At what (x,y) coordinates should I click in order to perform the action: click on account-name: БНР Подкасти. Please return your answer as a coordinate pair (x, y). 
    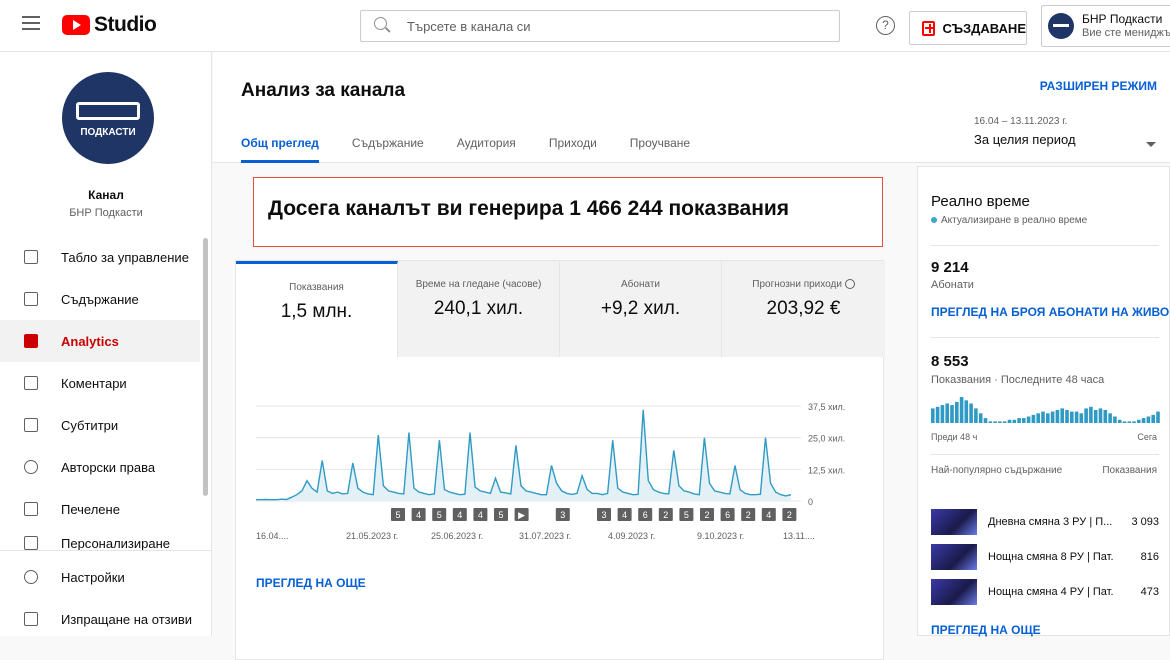
    Looking at the image, I should click on (1122, 19).